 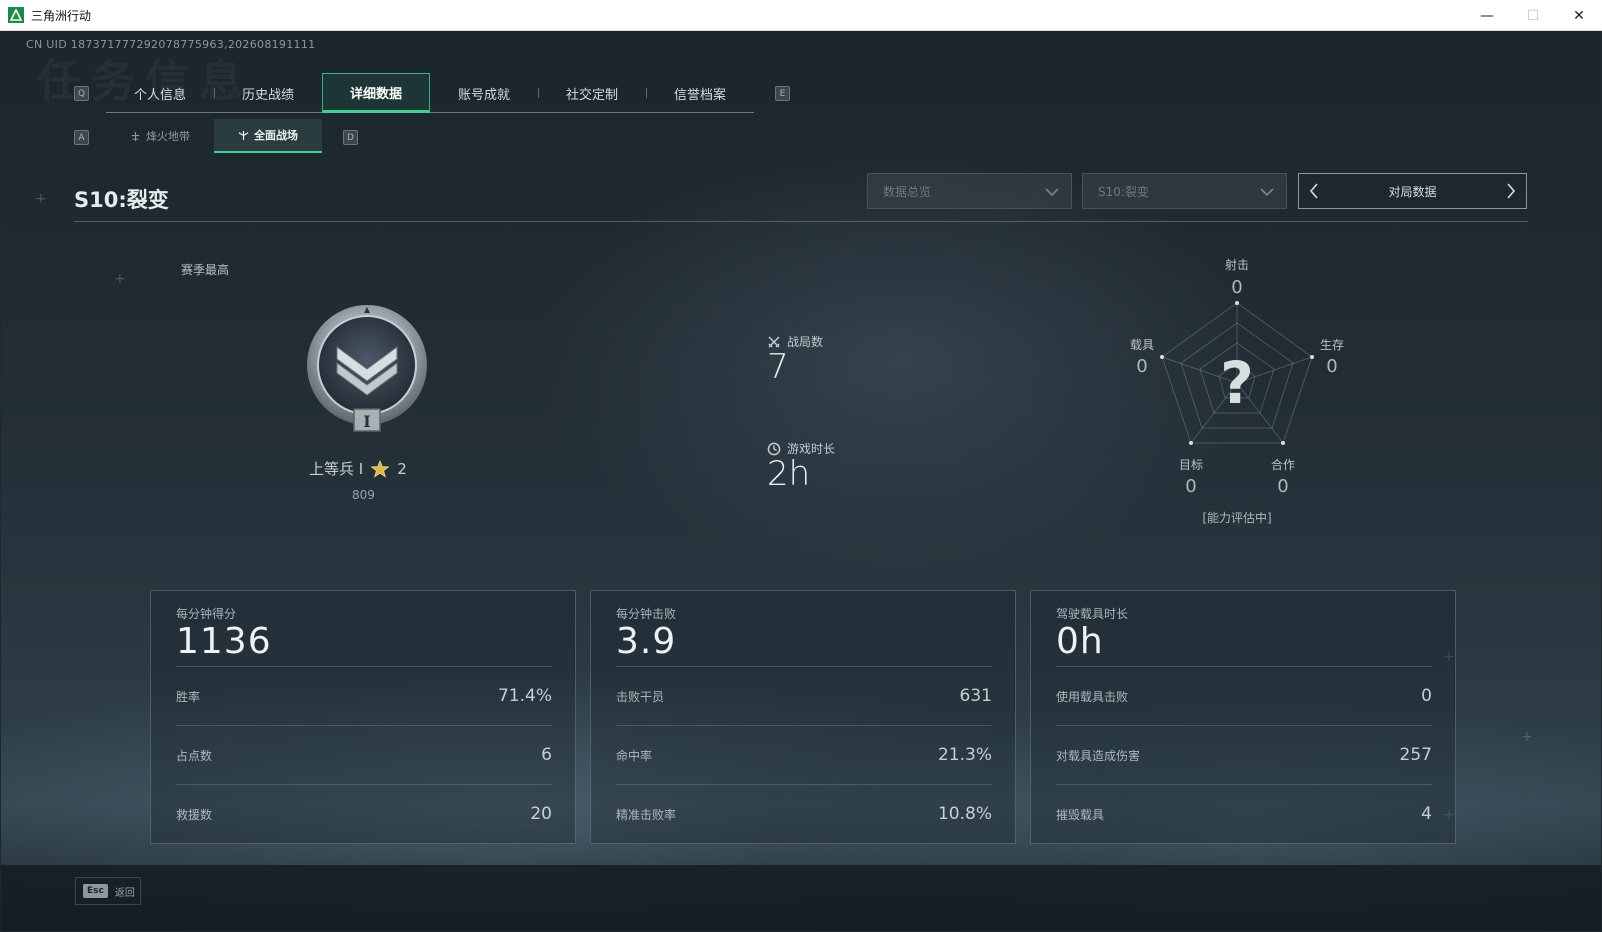 I want to click on data-overview-value: 数据总览, so click(x=907, y=191).